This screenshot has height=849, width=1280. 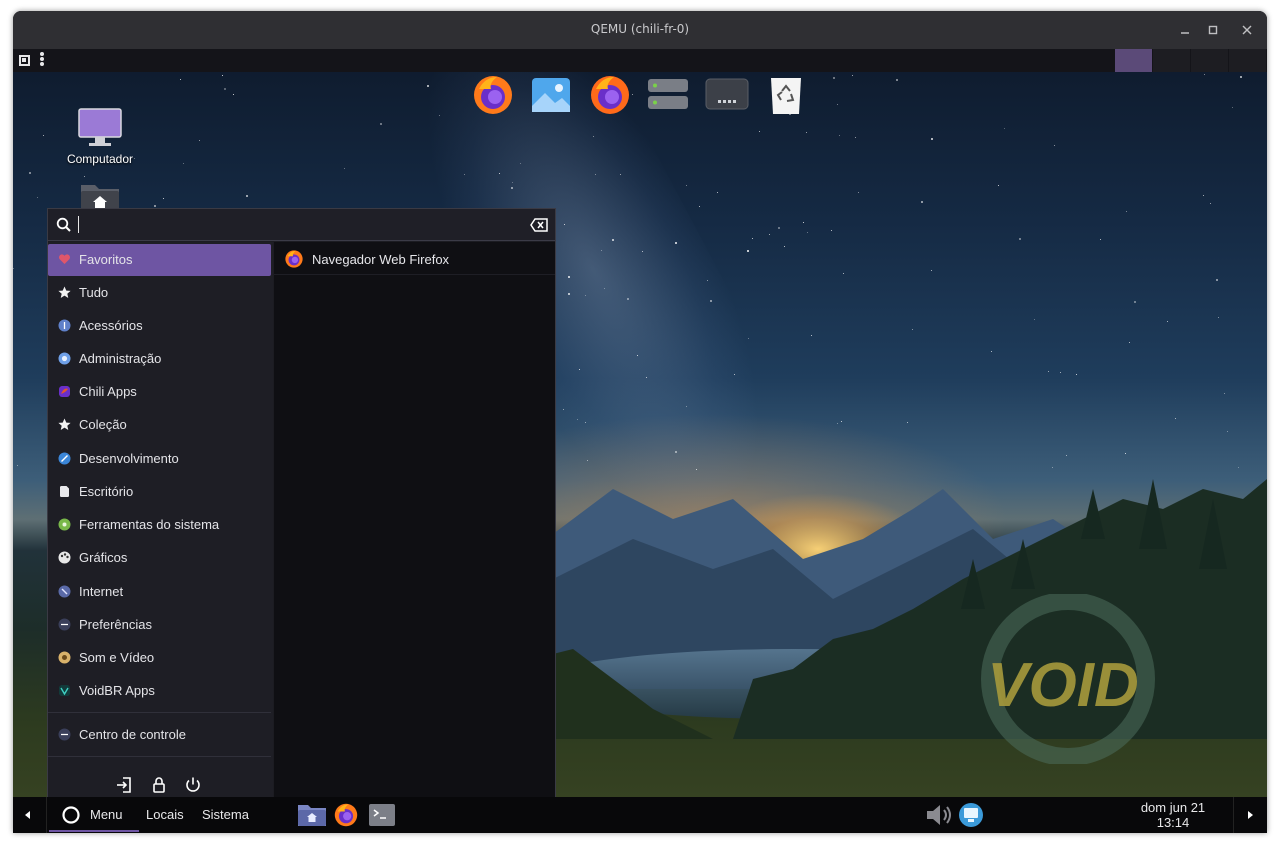 I want to click on minimize-button, so click(x=1185, y=30).